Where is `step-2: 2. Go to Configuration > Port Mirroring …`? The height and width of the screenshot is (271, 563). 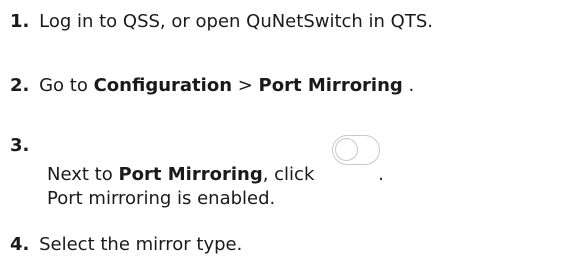
step-2: 2. Go to Configuration > Port Mirroring … is located at coordinates (212, 86).